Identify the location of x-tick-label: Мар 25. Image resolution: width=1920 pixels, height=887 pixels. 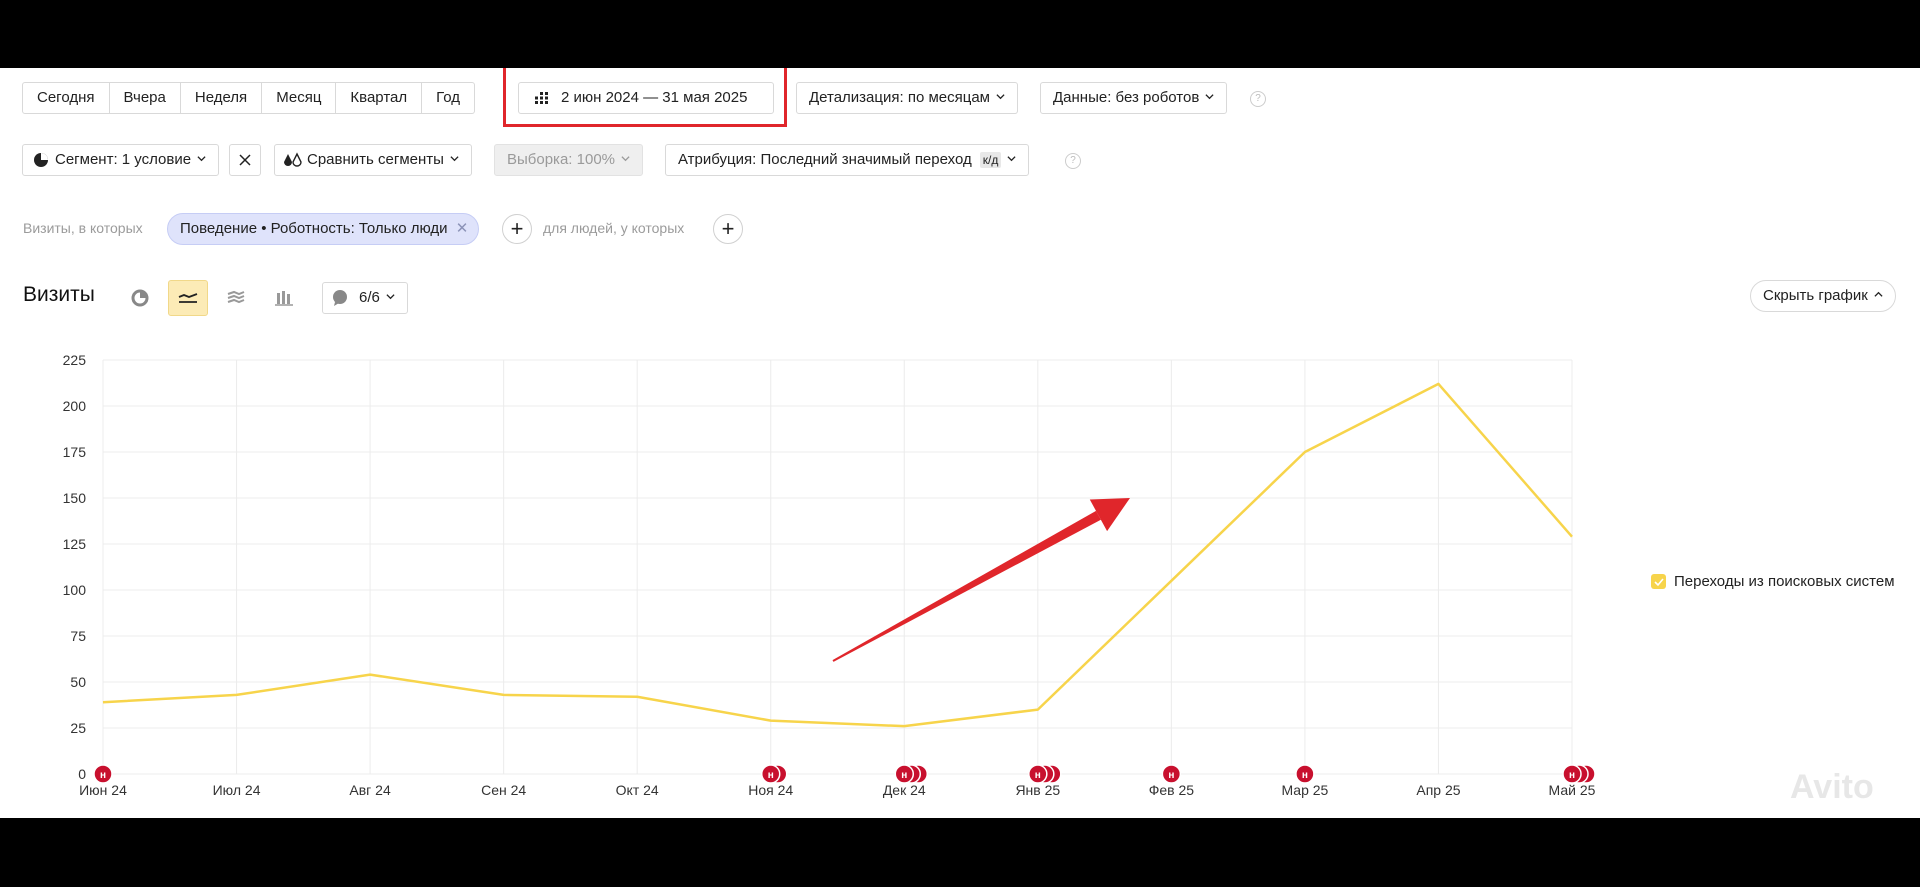
(1304, 790).